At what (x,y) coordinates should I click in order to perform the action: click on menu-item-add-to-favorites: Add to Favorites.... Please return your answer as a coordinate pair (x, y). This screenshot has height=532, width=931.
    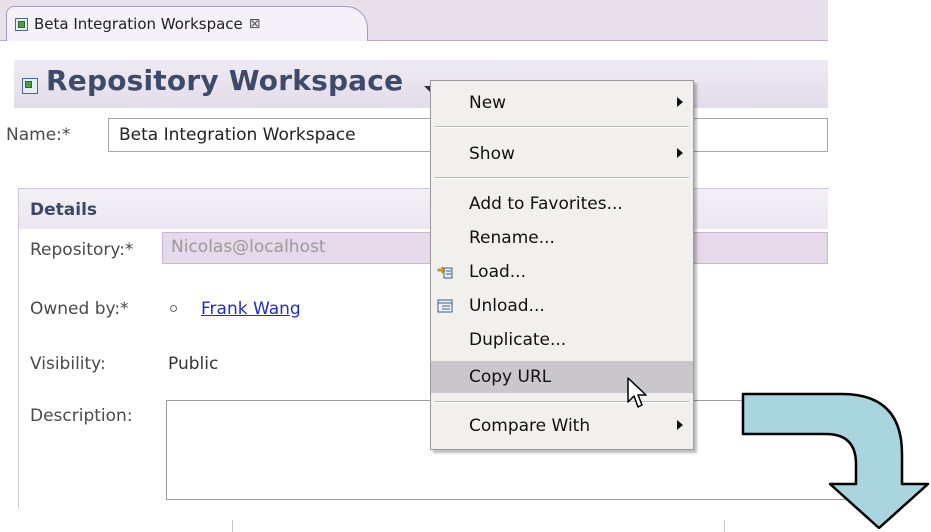
    Looking at the image, I should click on (562, 204).